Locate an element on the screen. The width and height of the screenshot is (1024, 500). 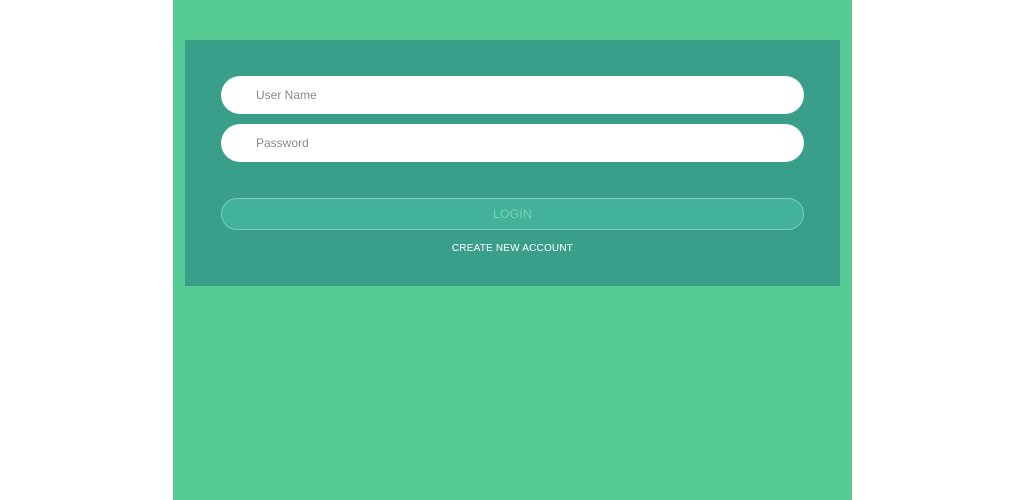
create-account-link: CREATE NEW ACCOUNT is located at coordinates (512, 248).